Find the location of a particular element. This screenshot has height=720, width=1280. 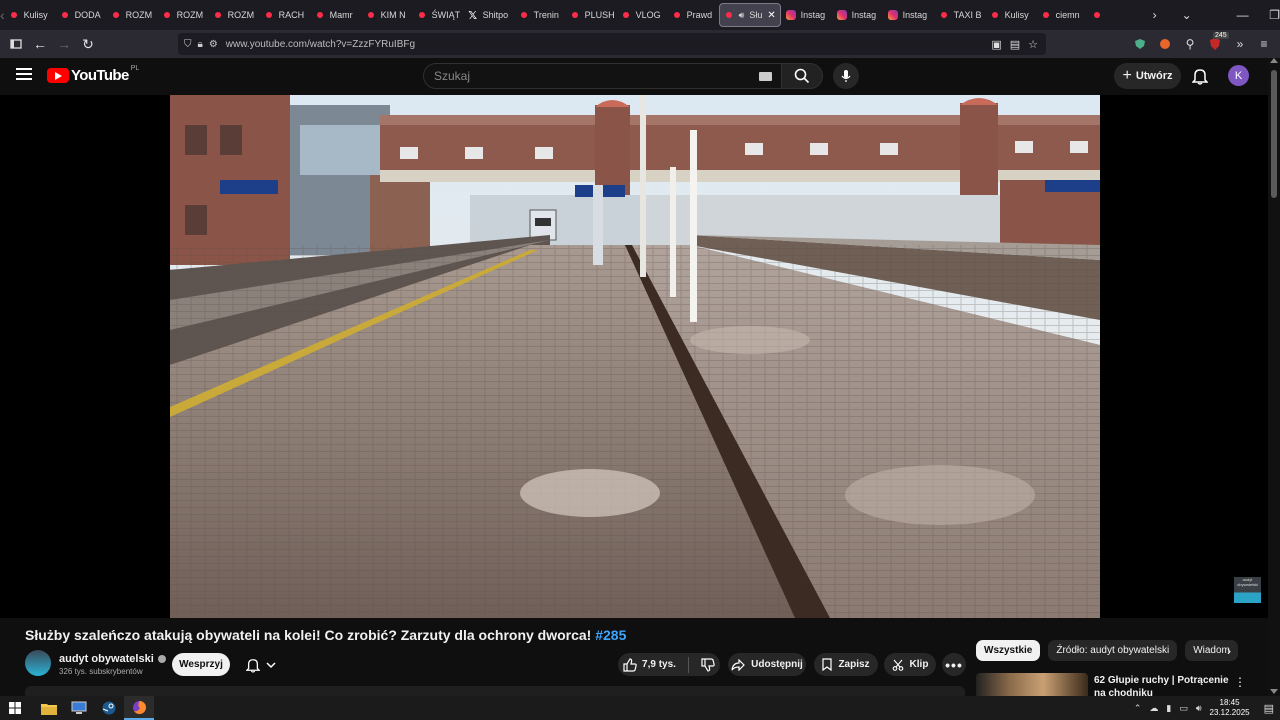

browser-tab: ciemn is located at coordinates (1062, 15).